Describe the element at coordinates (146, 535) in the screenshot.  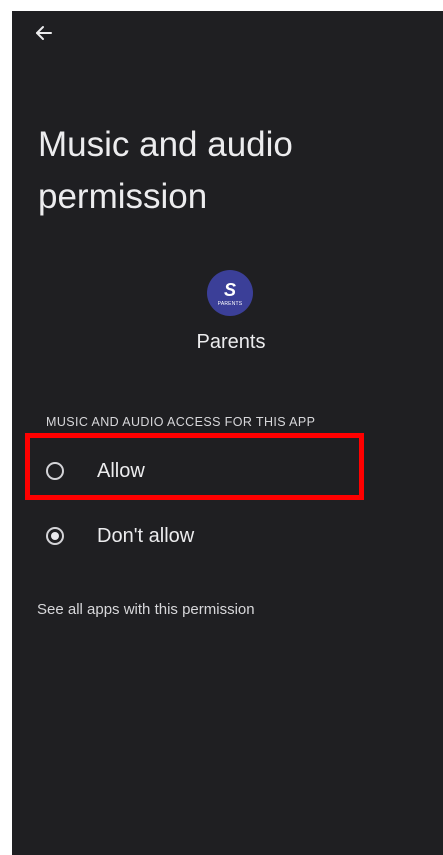
I see `option-dont-allow-label: Don't allow` at that location.